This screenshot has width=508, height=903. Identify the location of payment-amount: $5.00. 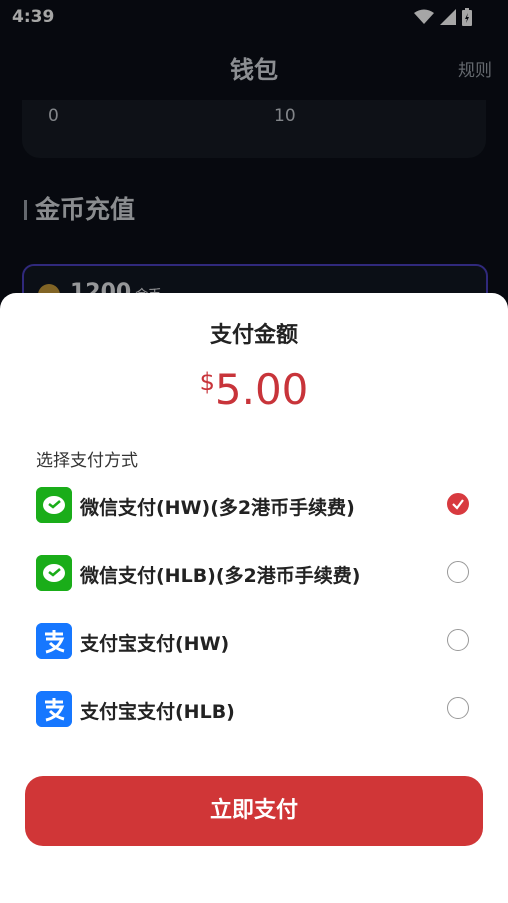
(254, 389).